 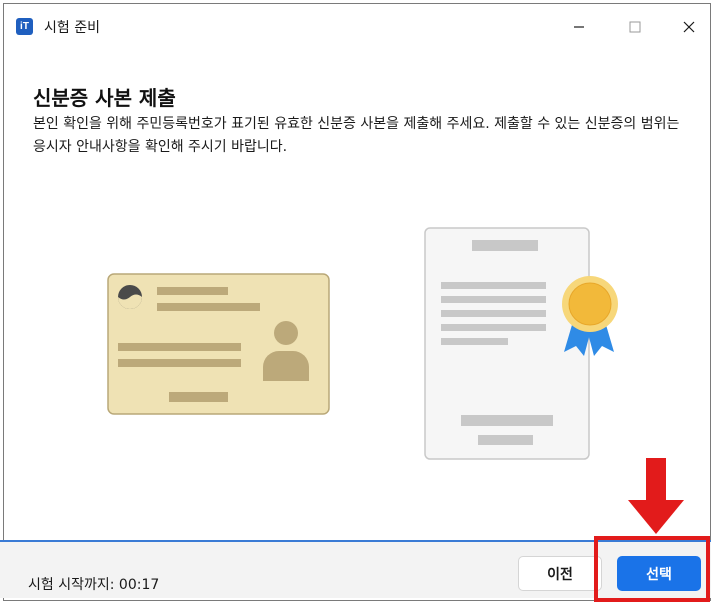 I want to click on medal-badge-icon, so click(x=590, y=316).